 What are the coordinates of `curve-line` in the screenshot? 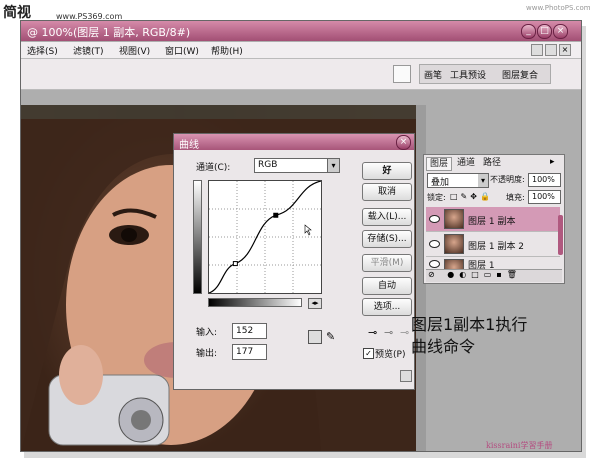 It's located at (265, 237).